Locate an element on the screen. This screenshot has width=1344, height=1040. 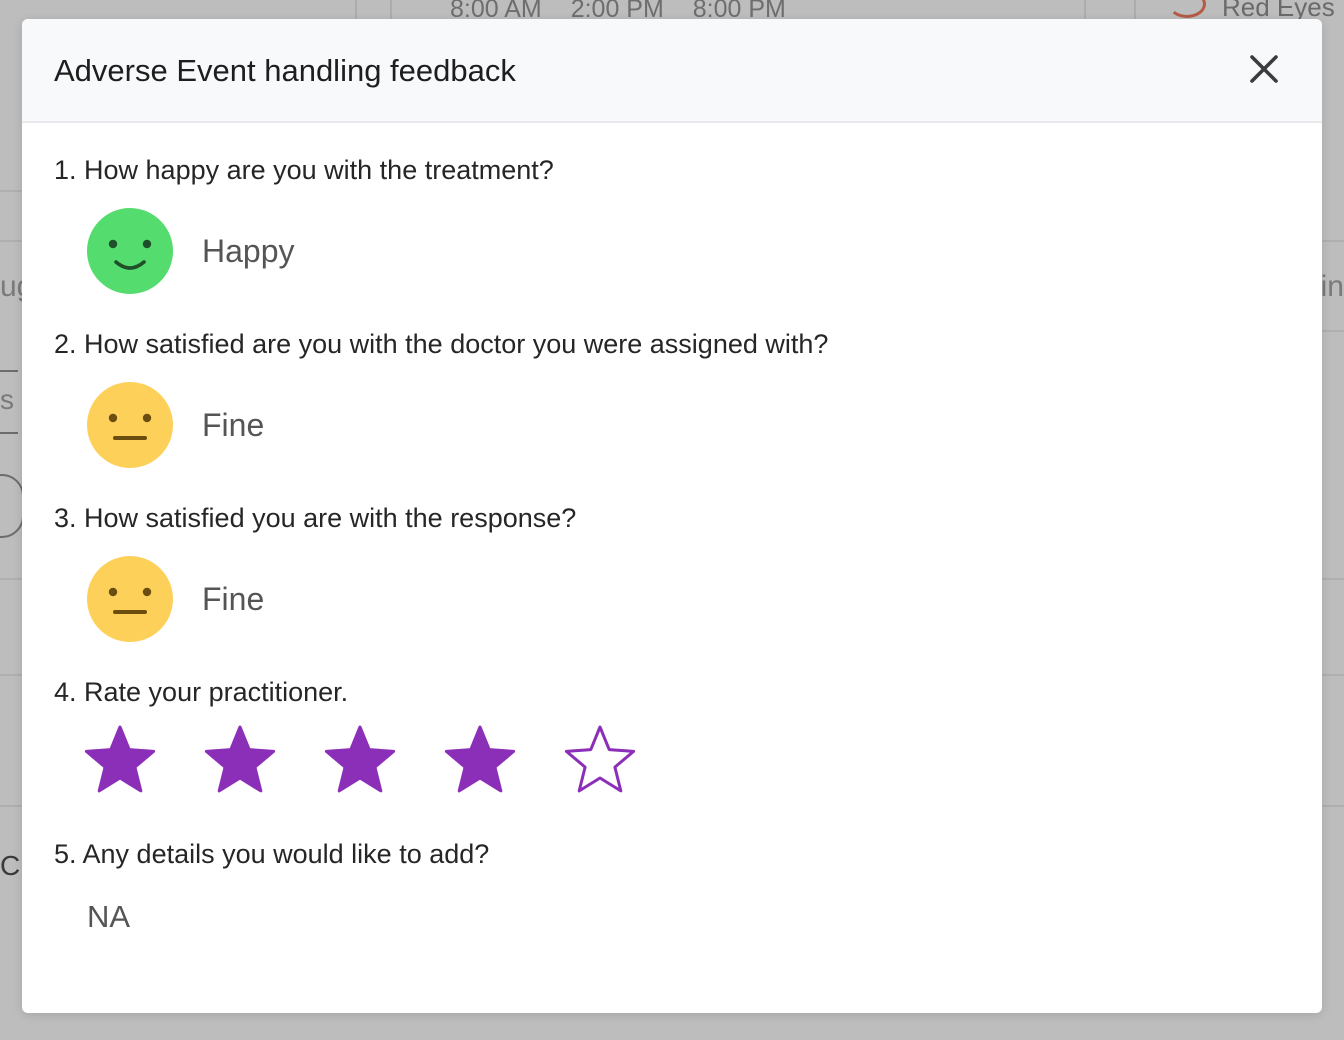
details-answer: NA is located at coordinates (109, 916).